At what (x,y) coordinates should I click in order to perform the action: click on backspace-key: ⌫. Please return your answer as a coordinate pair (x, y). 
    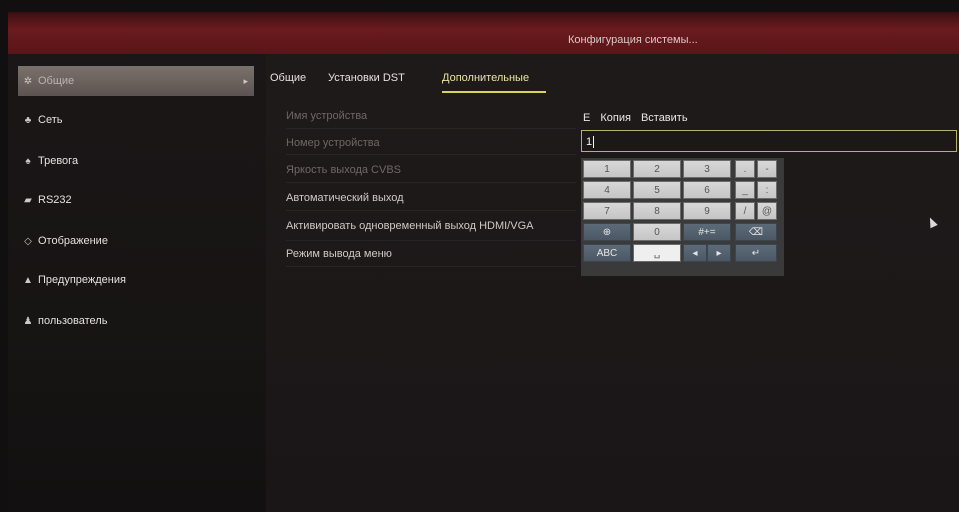
    Looking at the image, I should click on (756, 232).